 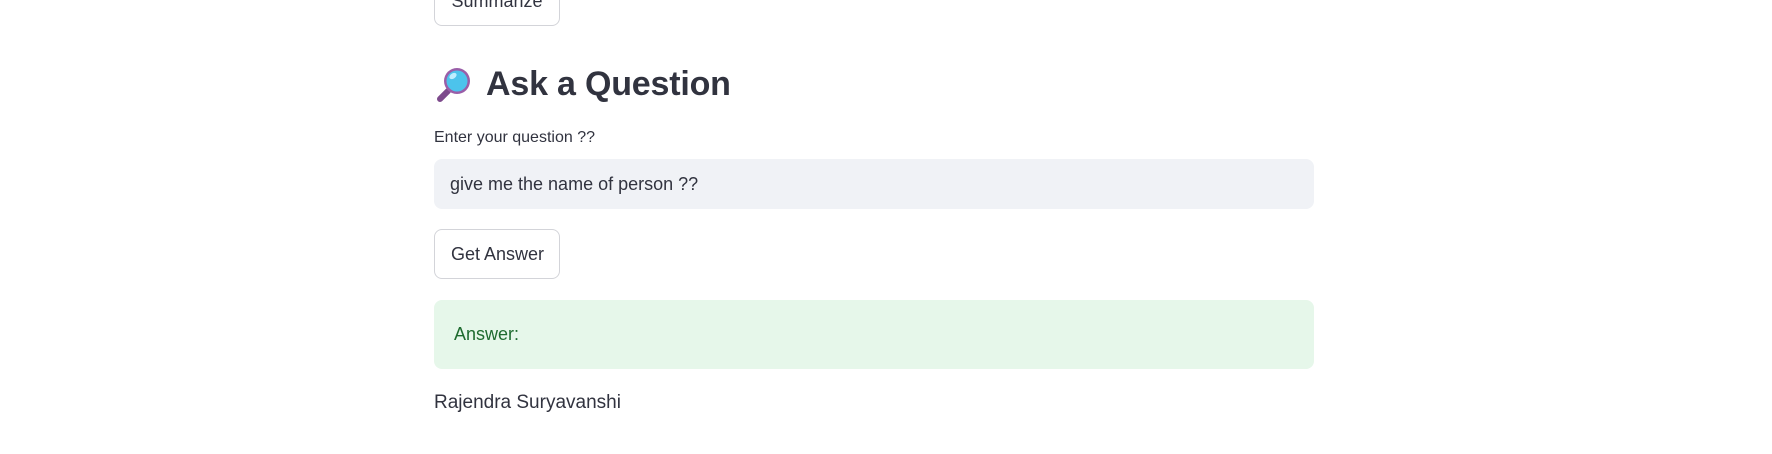 I want to click on answer-text: Rajendra Suryavanshi, so click(x=527, y=402).